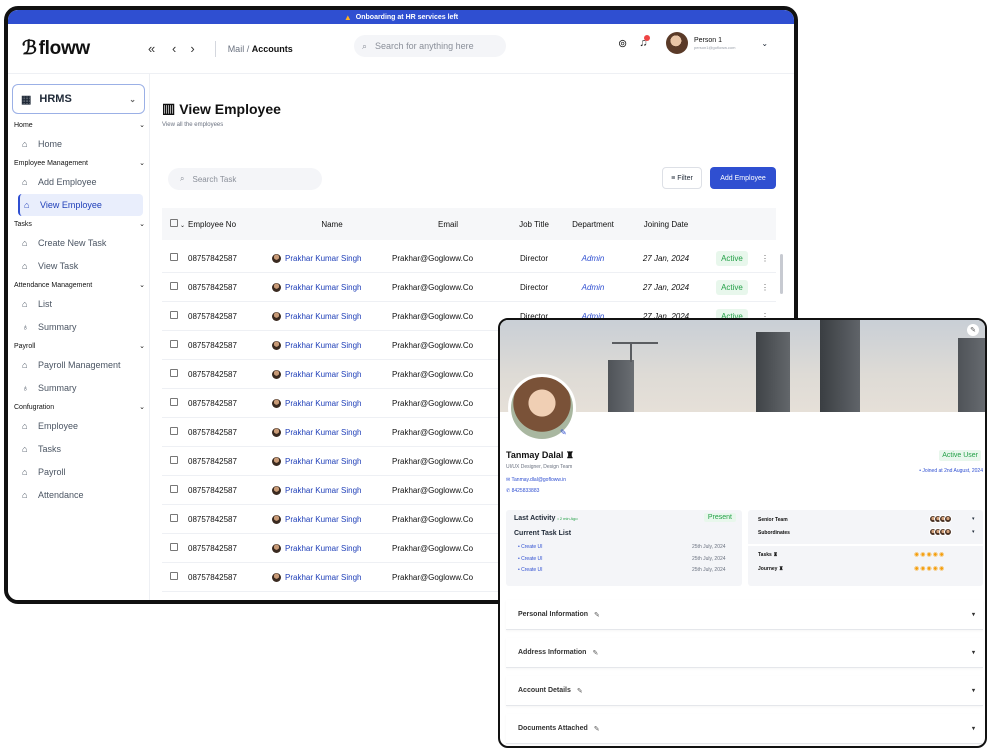 This screenshot has height=754, width=989. I want to click on sidebar-section-header: Confugration ⌄, so click(78, 407).